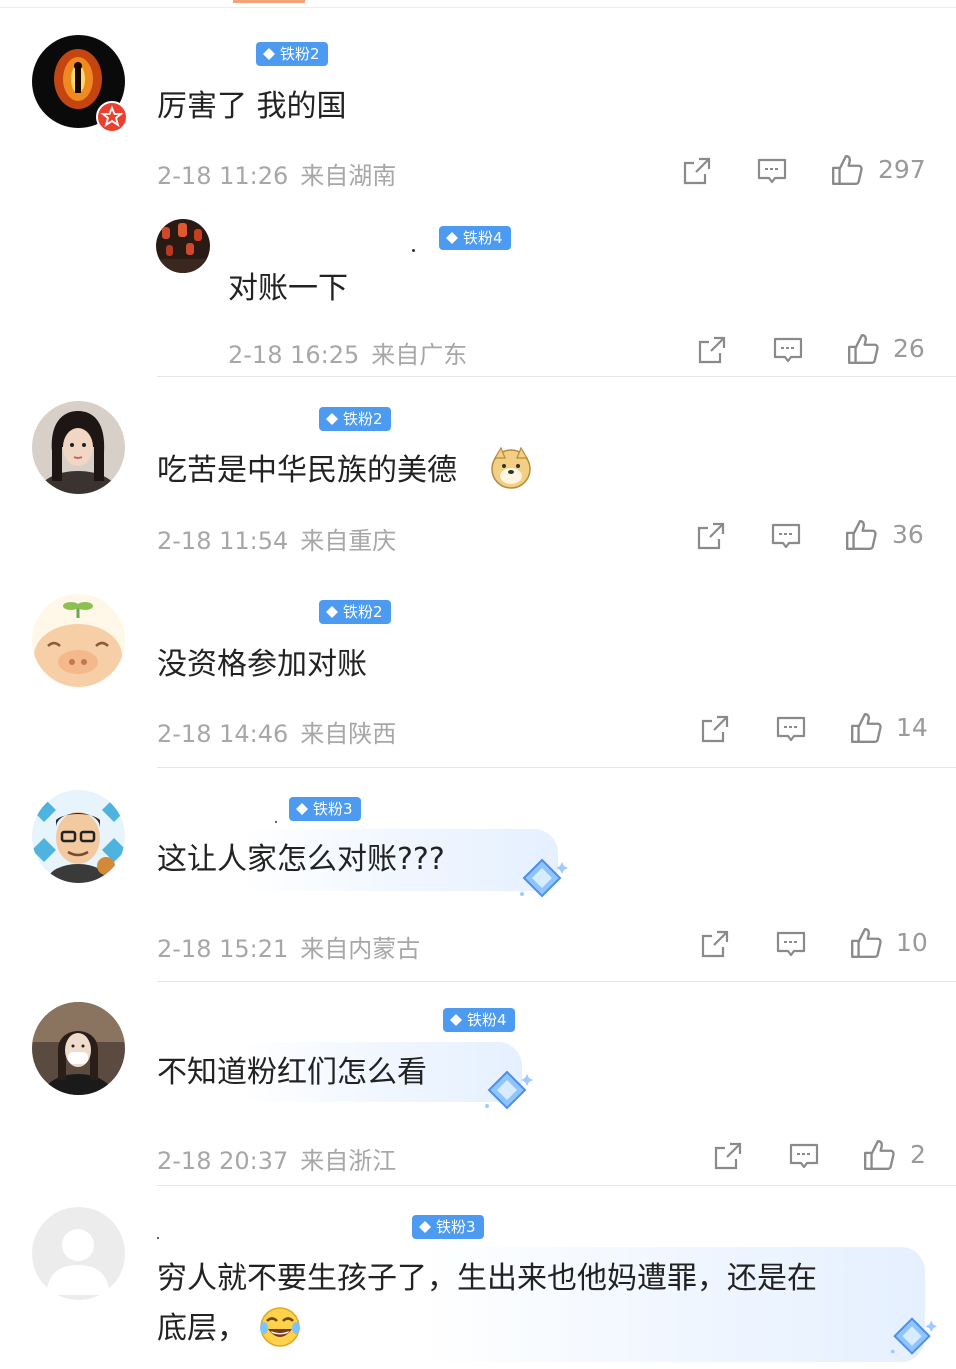 The image size is (956, 1369). Describe the element at coordinates (487, 1278) in the screenshot. I see `comment-text-line1: 穷人就不要生孩子了，生出来也他妈遭罪，还是在` at that location.